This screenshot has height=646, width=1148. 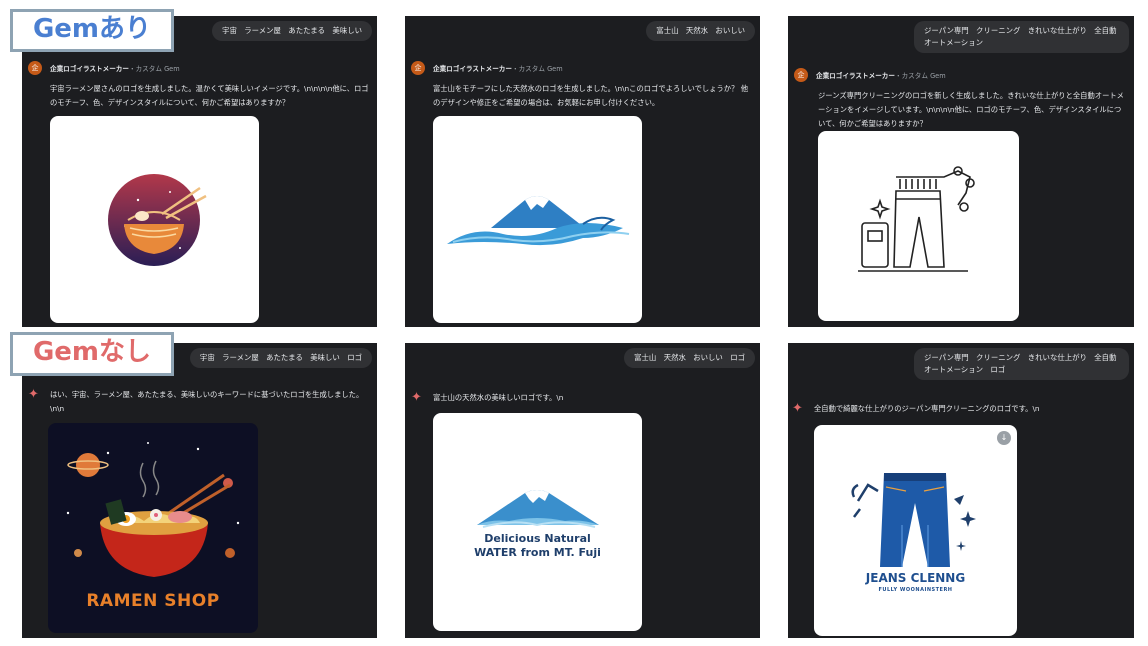 What do you see at coordinates (92, 354) in the screenshot?
I see `label-without-gem: Gemなし` at bounding box center [92, 354].